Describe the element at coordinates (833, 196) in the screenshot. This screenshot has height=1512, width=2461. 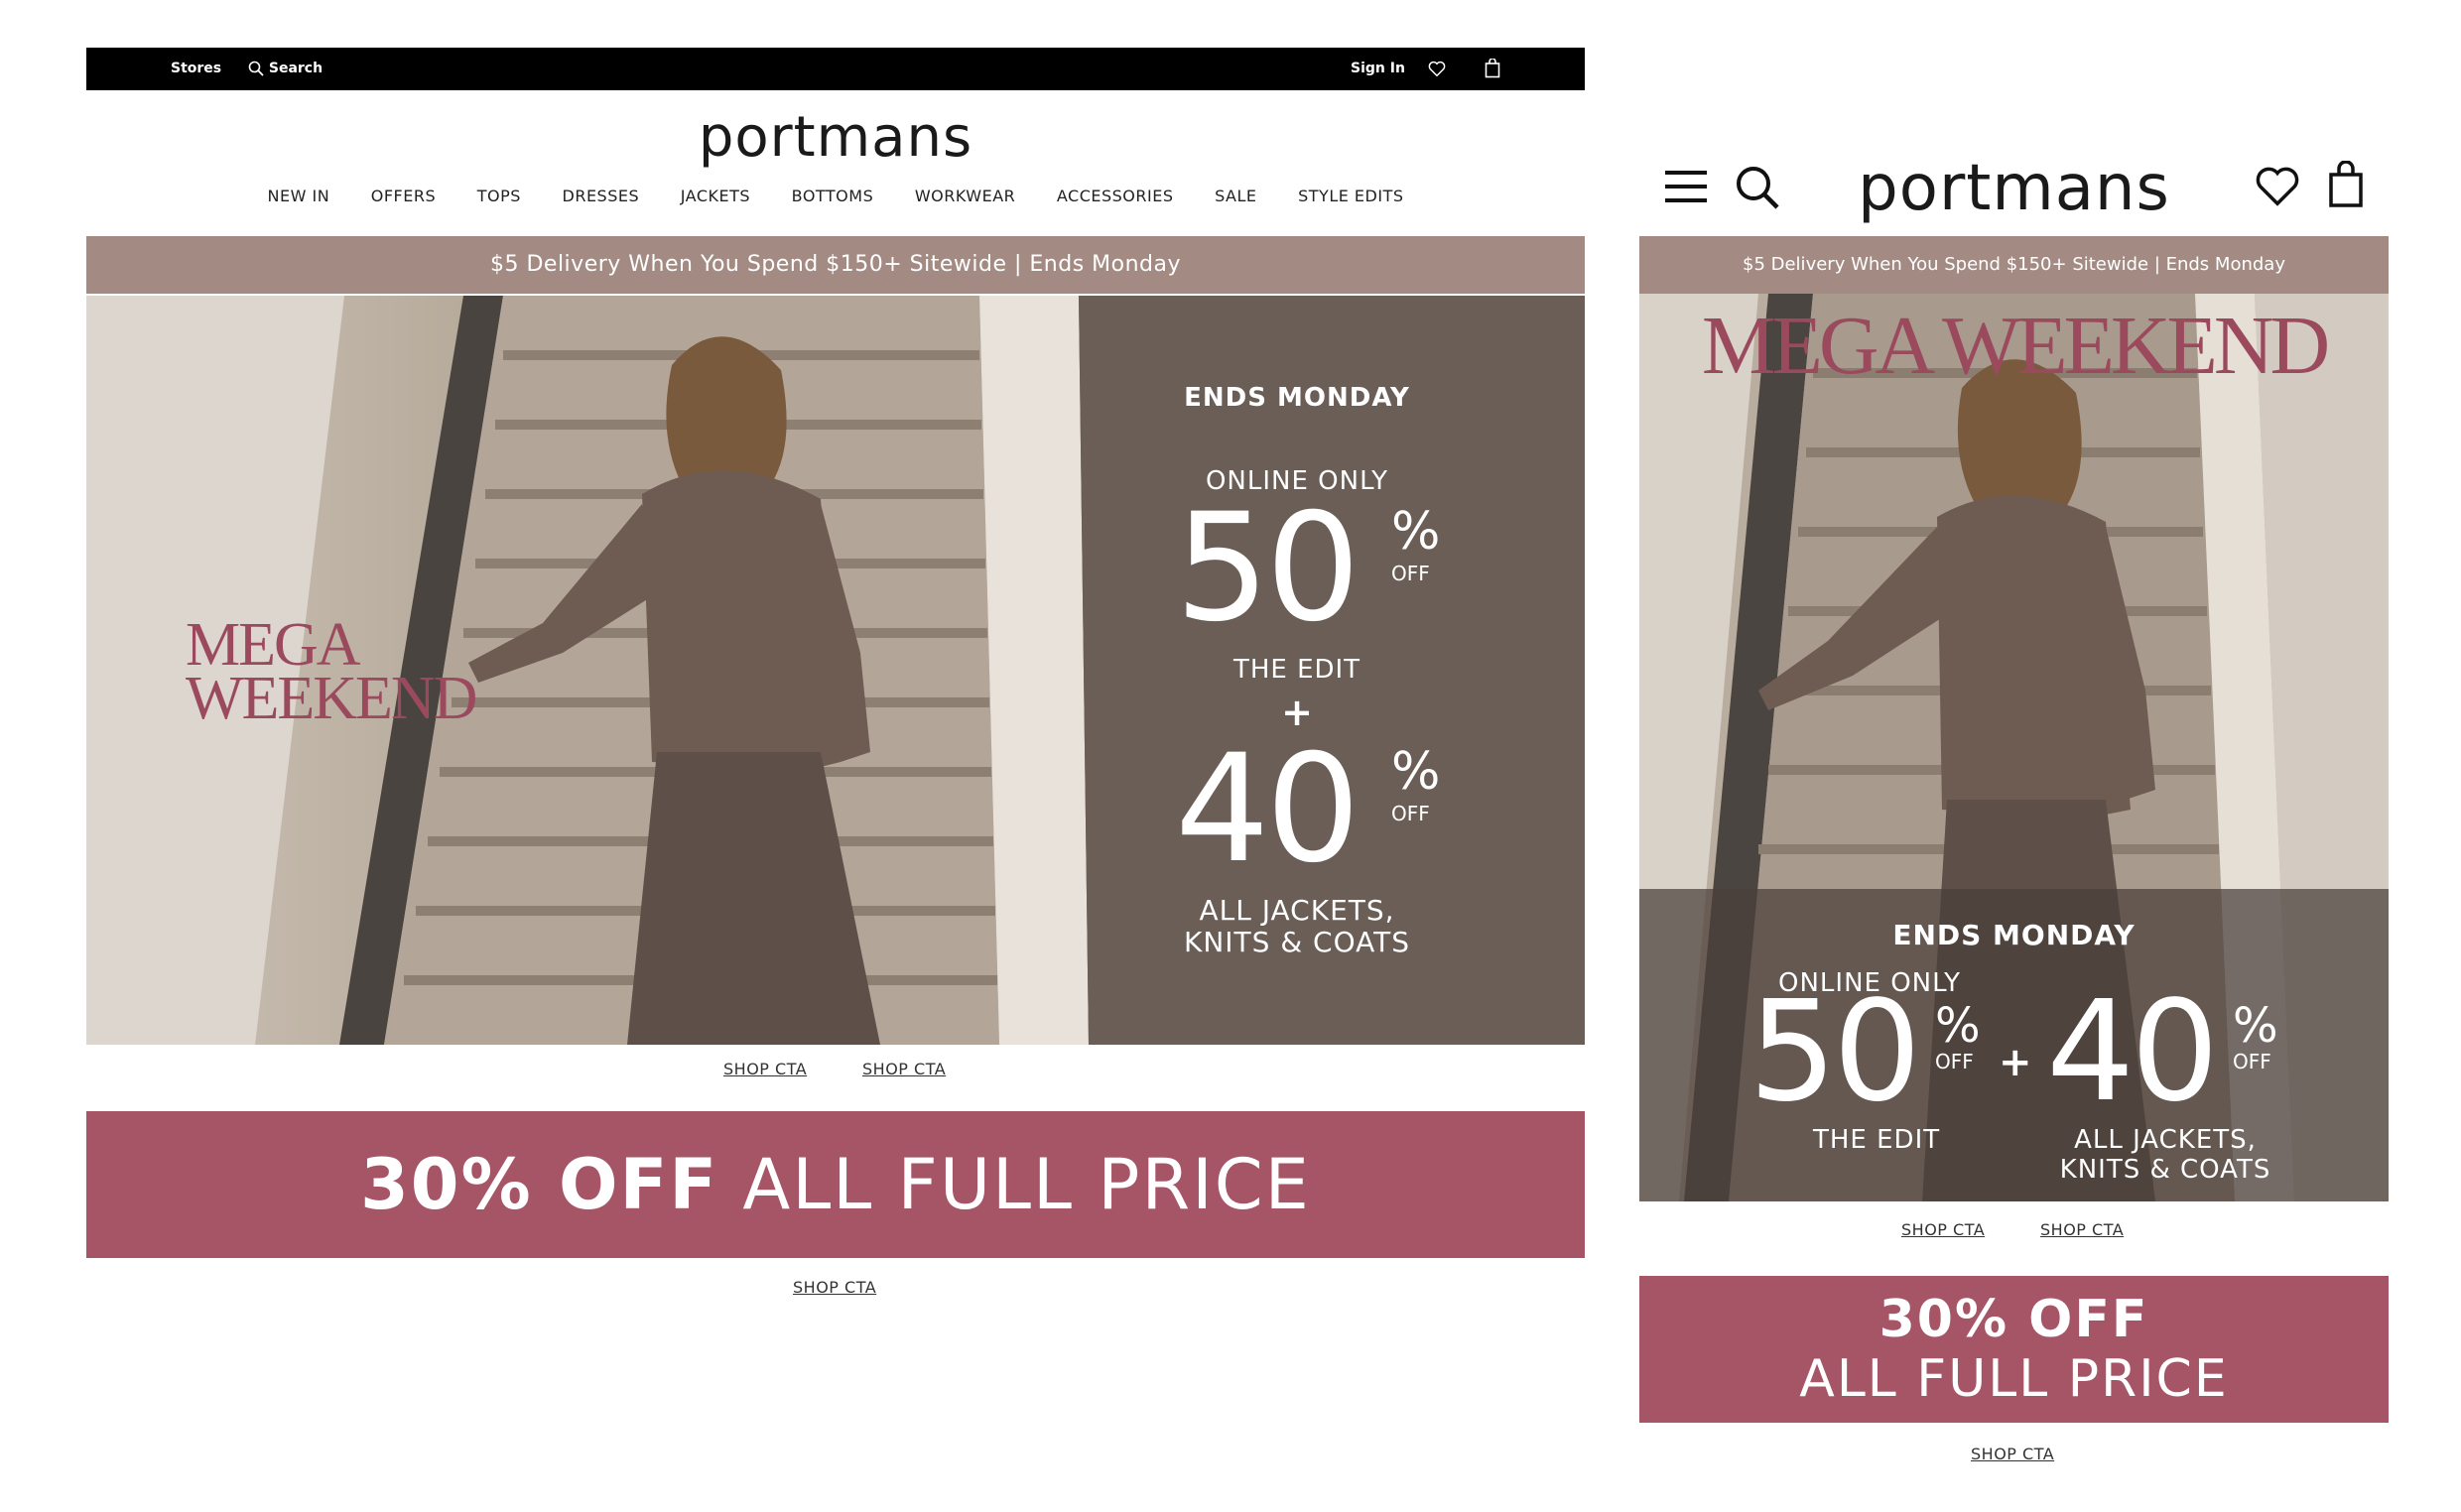
I see `nav-item-bottoms: BOTTOMS` at that location.